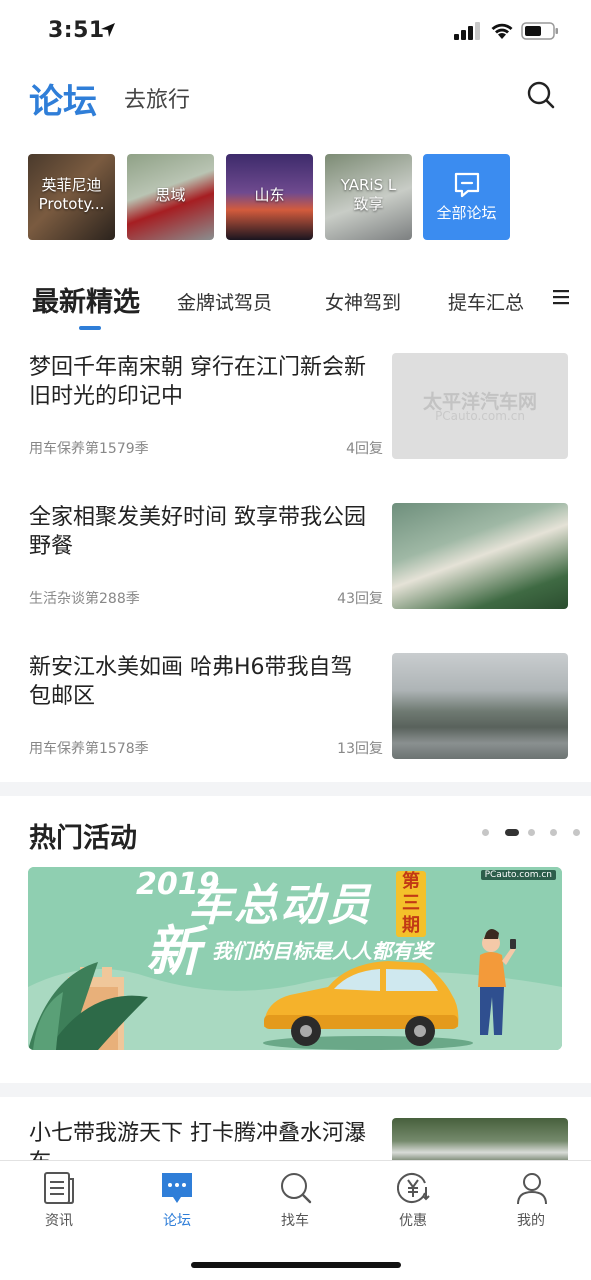 The image size is (591, 1280). I want to click on tab-latest-picks: 最新精选, so click(86, 299).